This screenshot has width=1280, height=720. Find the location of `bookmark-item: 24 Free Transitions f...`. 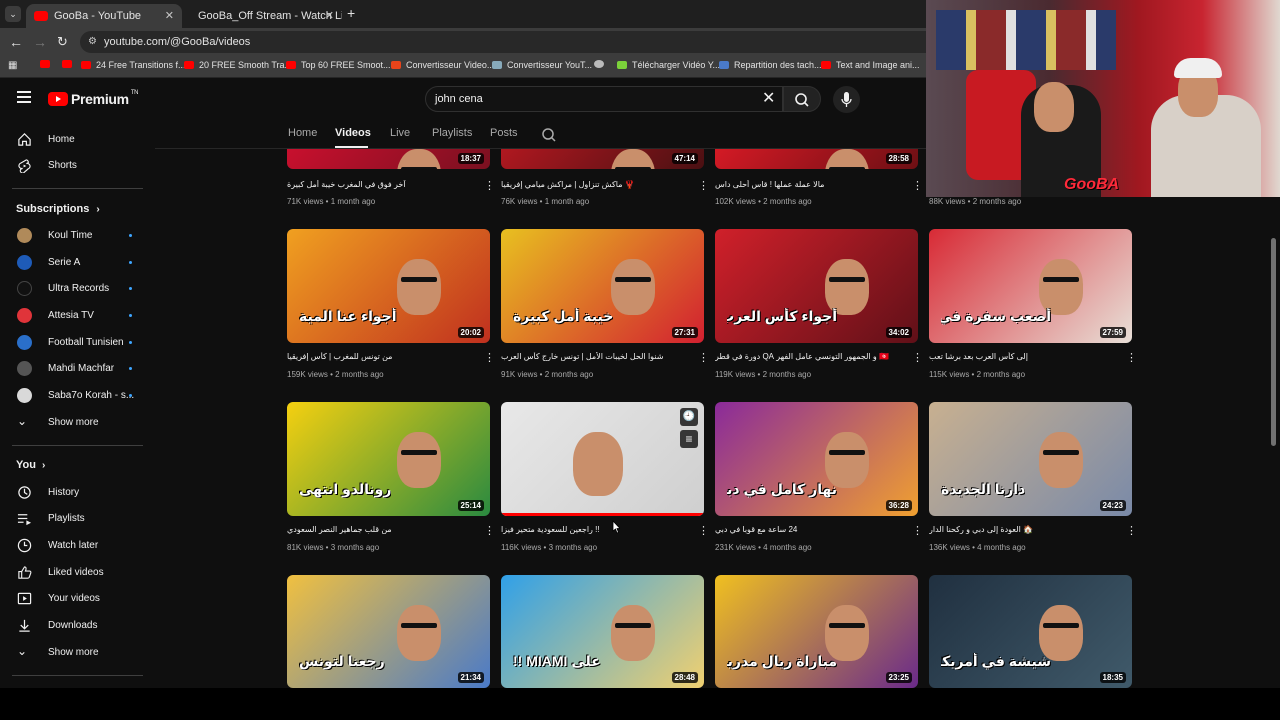

bookmark-item: 24 Free Transitions f... is located at coordinates (133, 65).